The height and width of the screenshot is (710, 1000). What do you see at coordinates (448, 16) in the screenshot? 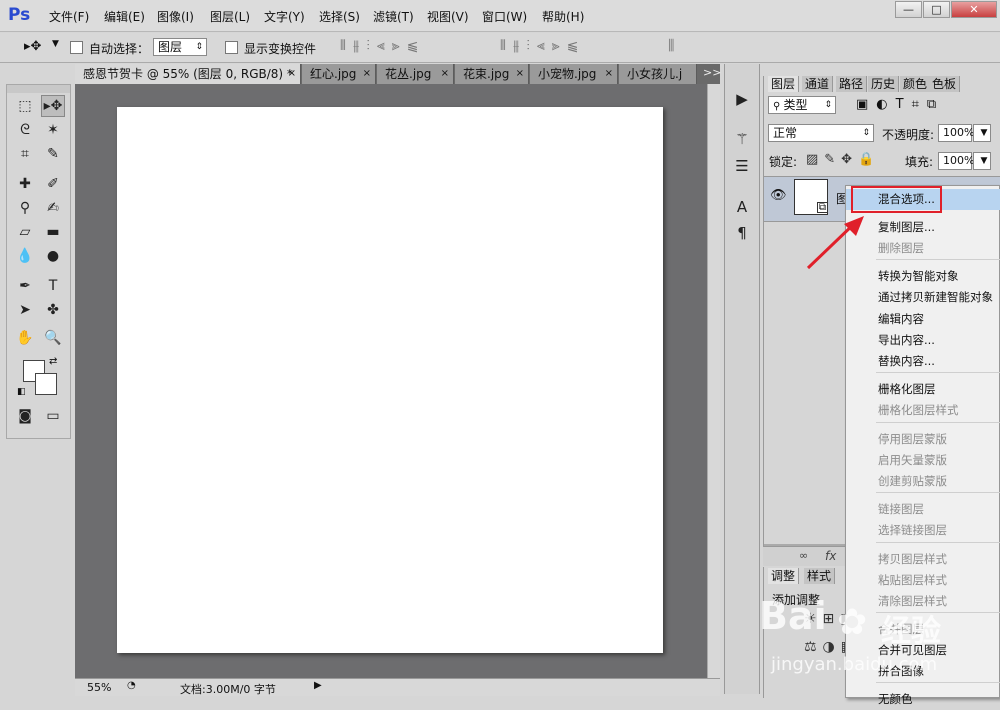
I see `menu-view: 视图(V)` at bounding box center [448, 16].